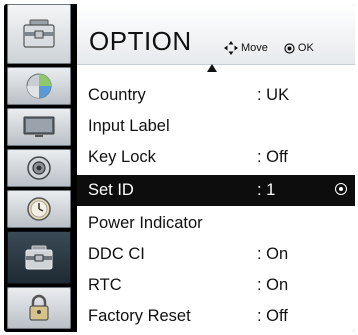  Describe the element at coordinates (111, 190) in the screenshot. I see `menu-item-label: Set ID` at that location.